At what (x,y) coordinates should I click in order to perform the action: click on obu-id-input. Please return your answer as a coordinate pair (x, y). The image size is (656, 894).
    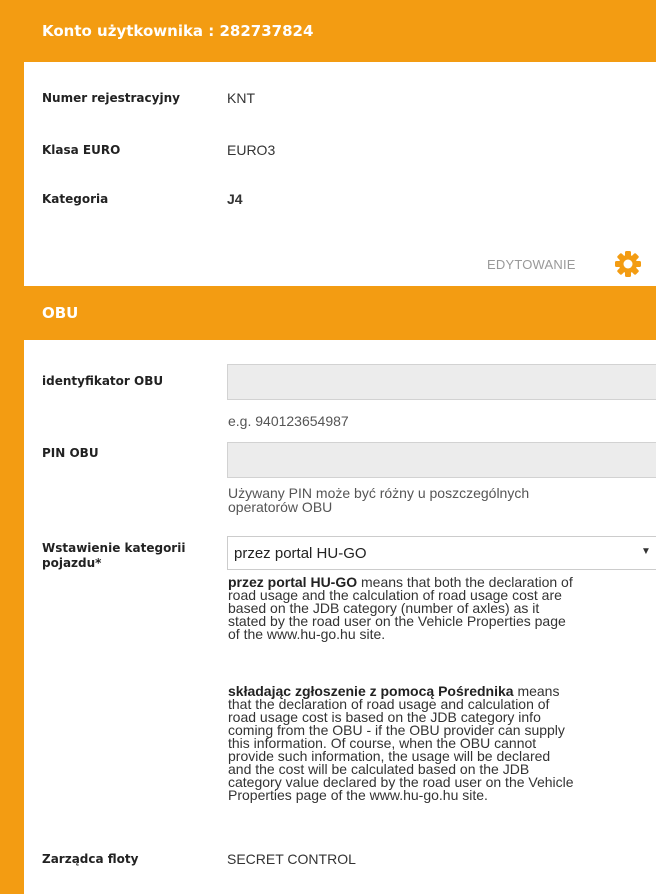
    Looking at the image, I should click on (441, 382).